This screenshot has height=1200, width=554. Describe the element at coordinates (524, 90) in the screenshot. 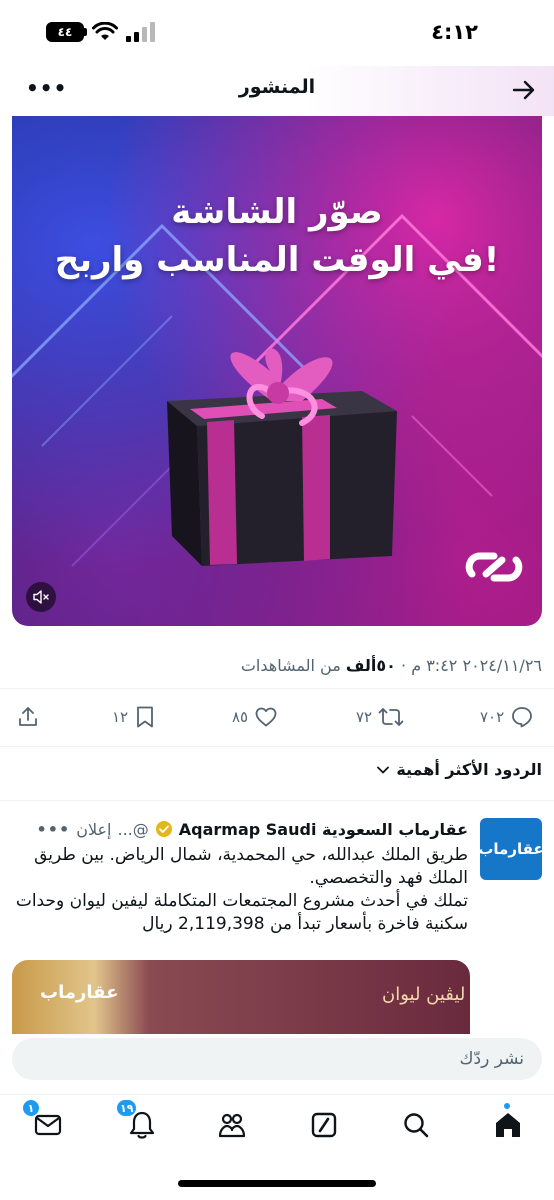

I see `arrow-right-icon` at that location.